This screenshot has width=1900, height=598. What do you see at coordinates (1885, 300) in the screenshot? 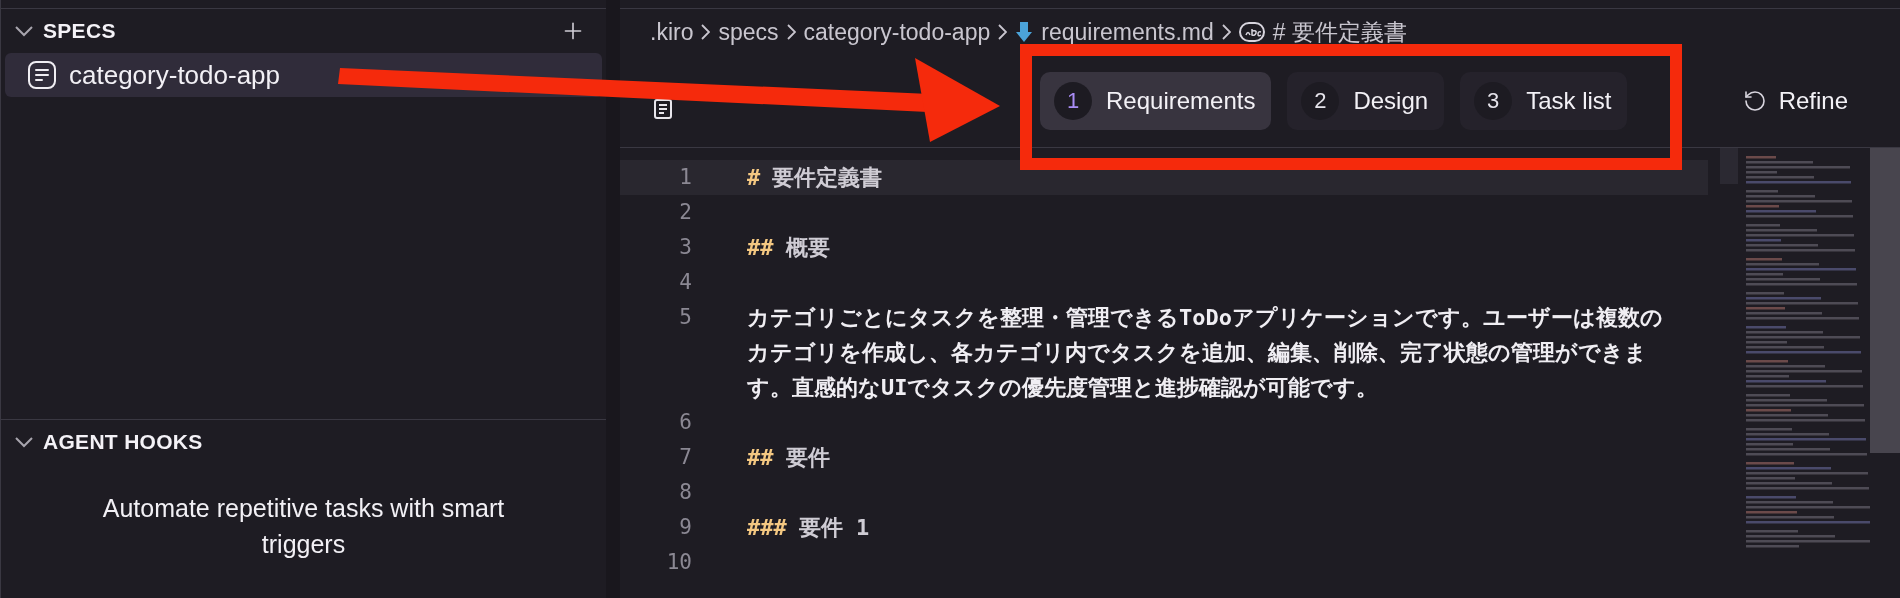
I see `scrollbar-thumb` at bounding box center [1885, 300].